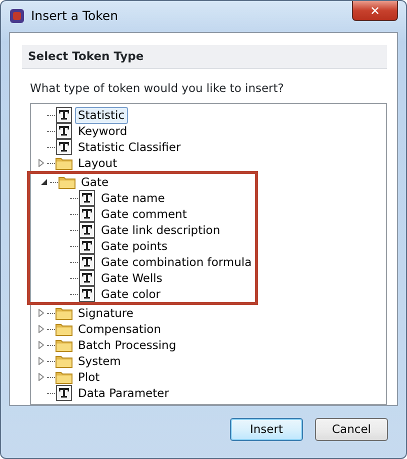 The height and width of the screenshot is (459, 407). What do you see at coordinates (123, 393) in the screenshot?
I see `tree-item: Data Parameter` at bounding box center [123, 393].